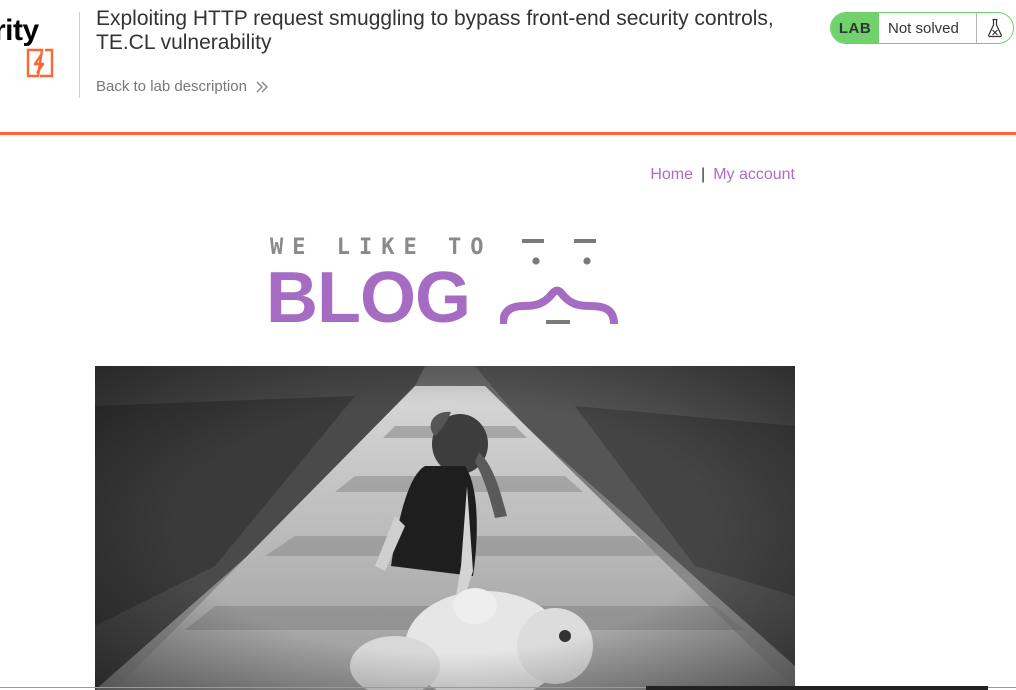 Image resolution: width=1016 pixels, height=690 pixels. Describe the element at coordinates (19, 30) in the screenshot. I see `logo-text-line1: curity` at that location.